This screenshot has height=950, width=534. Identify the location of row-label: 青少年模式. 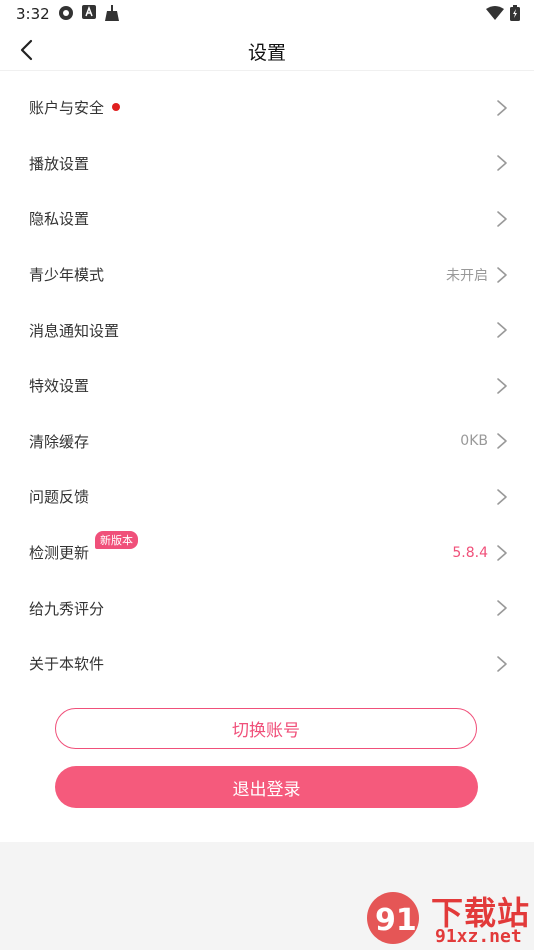
(67, 275).